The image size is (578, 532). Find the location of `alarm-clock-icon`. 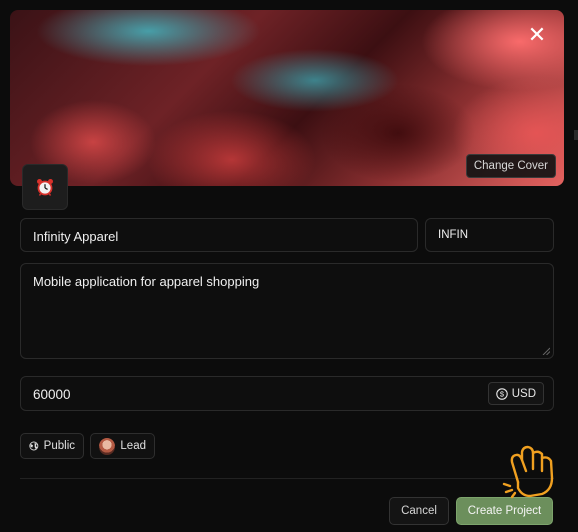

alarm-clock-icon is located at coordinates (45, 187).